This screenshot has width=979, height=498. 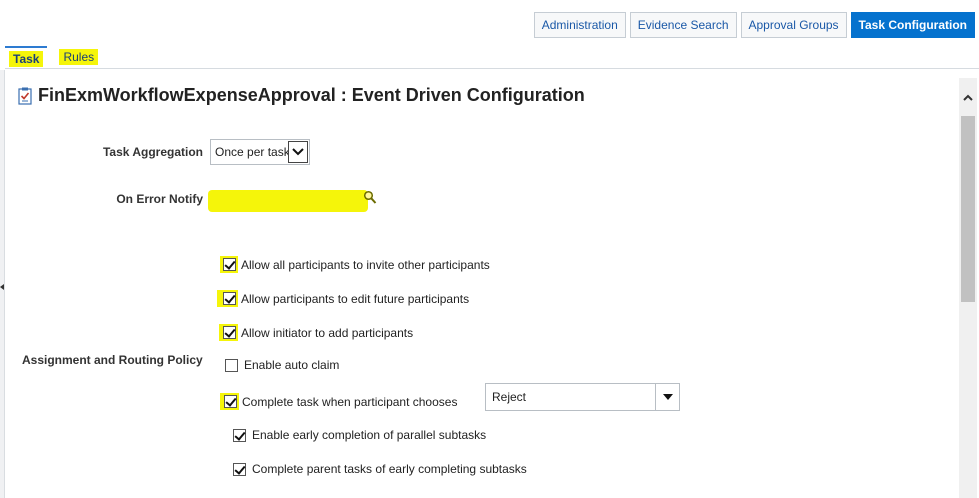 I want to click on tab-task: Task, so click(x=26, y=57).